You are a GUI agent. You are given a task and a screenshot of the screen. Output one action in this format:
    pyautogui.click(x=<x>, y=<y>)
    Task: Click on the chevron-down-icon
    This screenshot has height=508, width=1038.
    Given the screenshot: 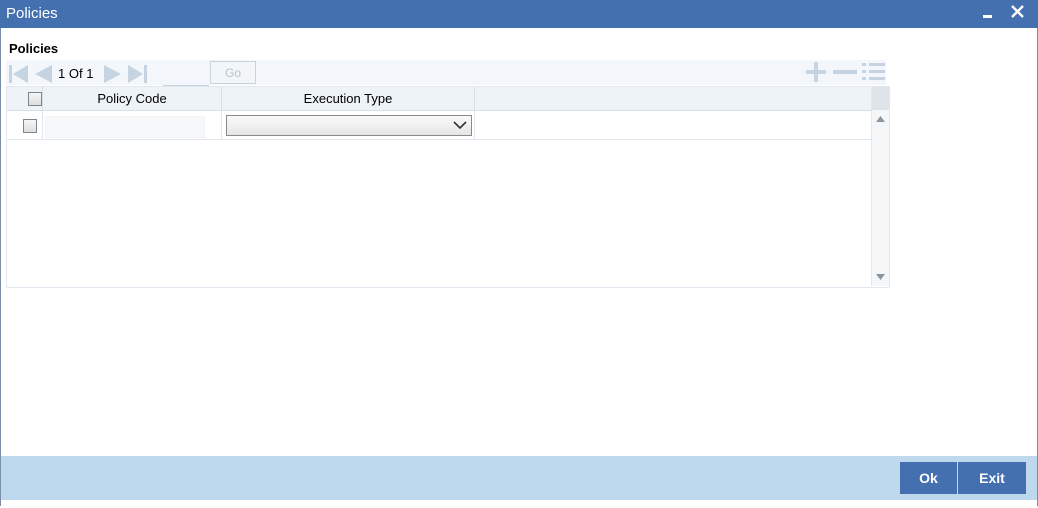 What is the action you would take?
    pyautogui.click(x=460, y=125)
    